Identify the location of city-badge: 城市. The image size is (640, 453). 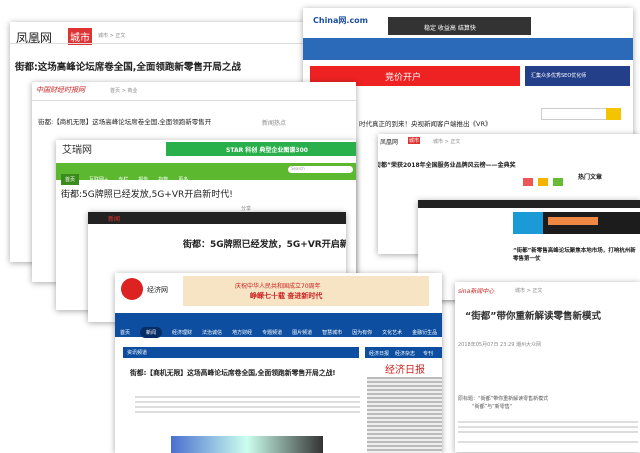
(414, 140).